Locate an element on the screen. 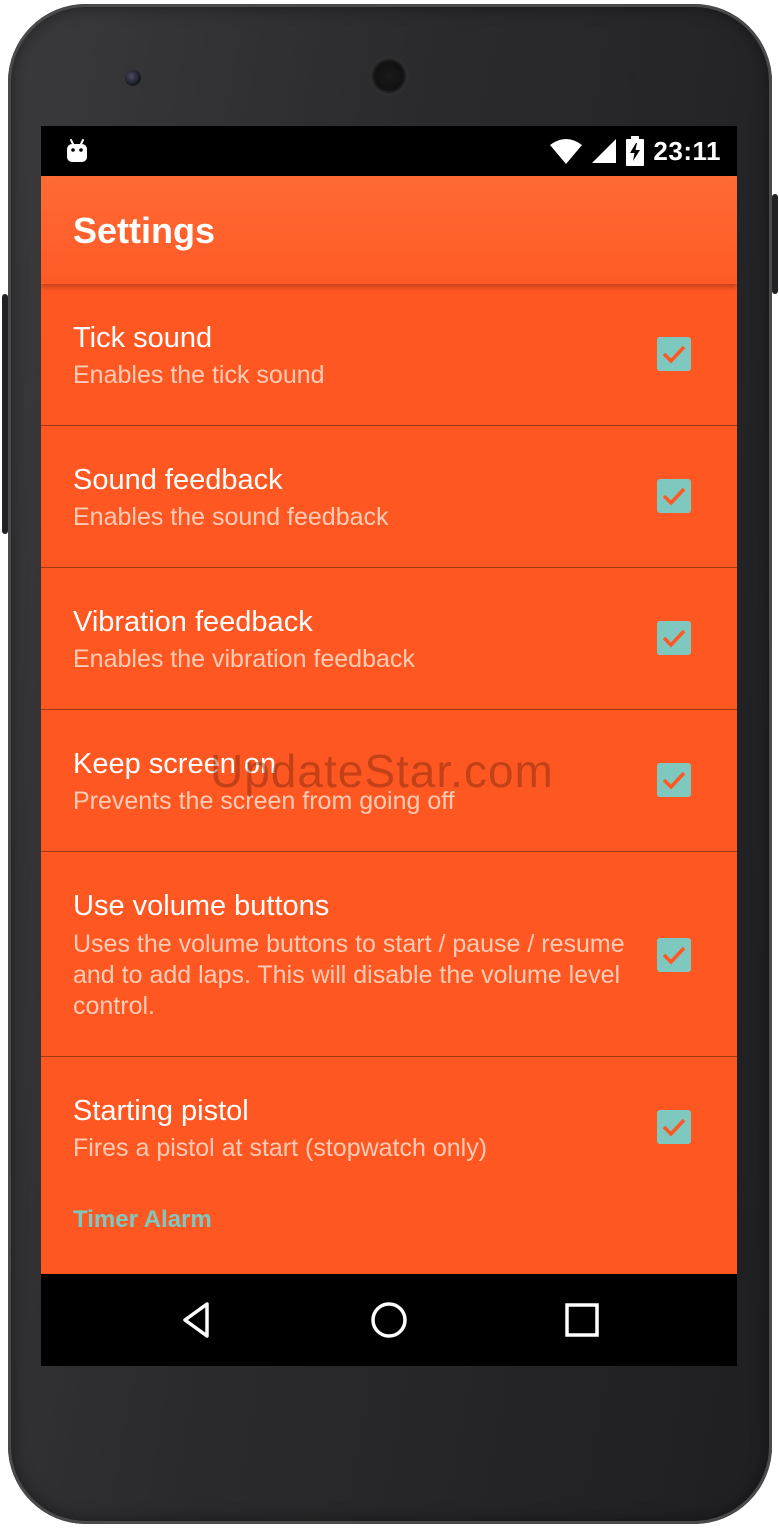  status-icons: 23:11 is located at coordinates (635, 151).